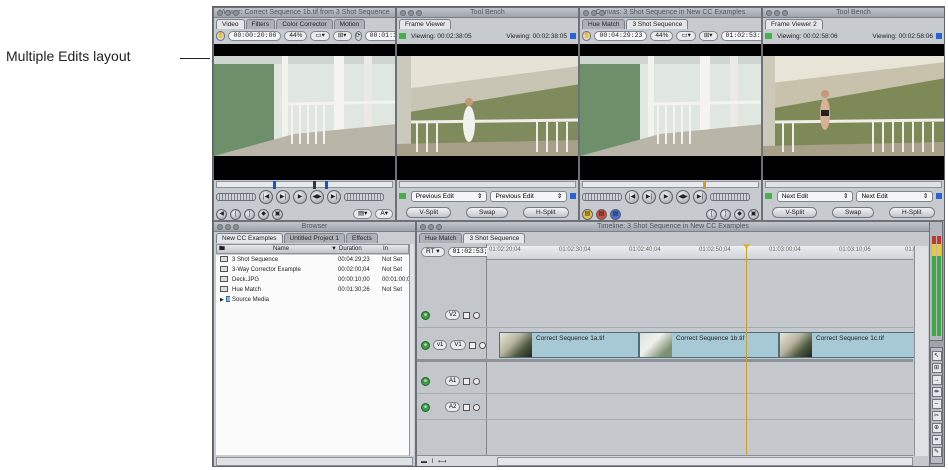 The width and height of the screenshot is (948, 470). Describe the element at coordinates (853, 13) in the screenshot. I see `frame-viewer-2-titlebar: Tool Bench` at that location.